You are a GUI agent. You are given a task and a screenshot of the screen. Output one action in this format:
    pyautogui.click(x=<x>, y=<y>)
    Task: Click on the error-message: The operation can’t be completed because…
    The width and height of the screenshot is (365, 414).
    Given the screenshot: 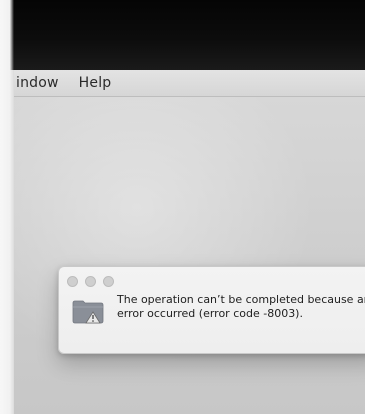 What is the action you would take?
    pyautogui.click(x=241, y=306)
    